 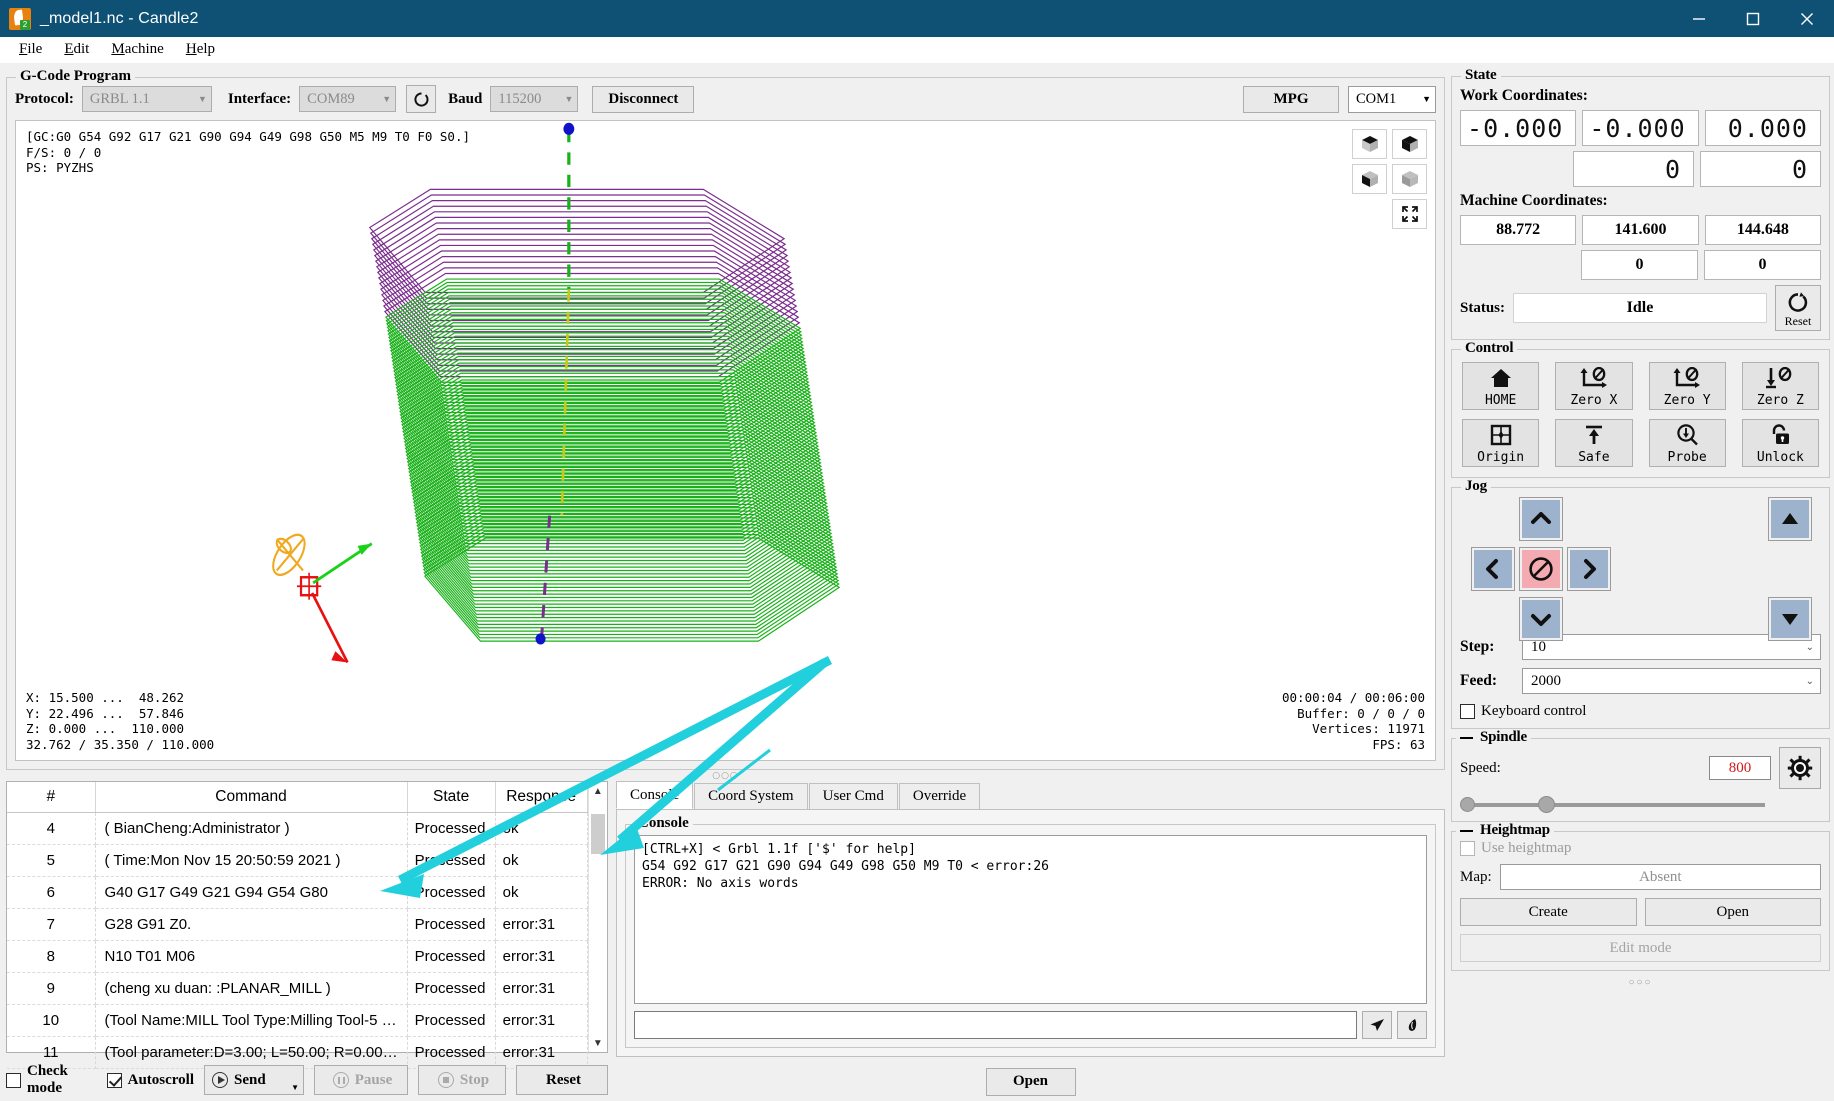 I want to click on use-heightmap-checkbox: Use heightmap, so click(x=1640, y=848).